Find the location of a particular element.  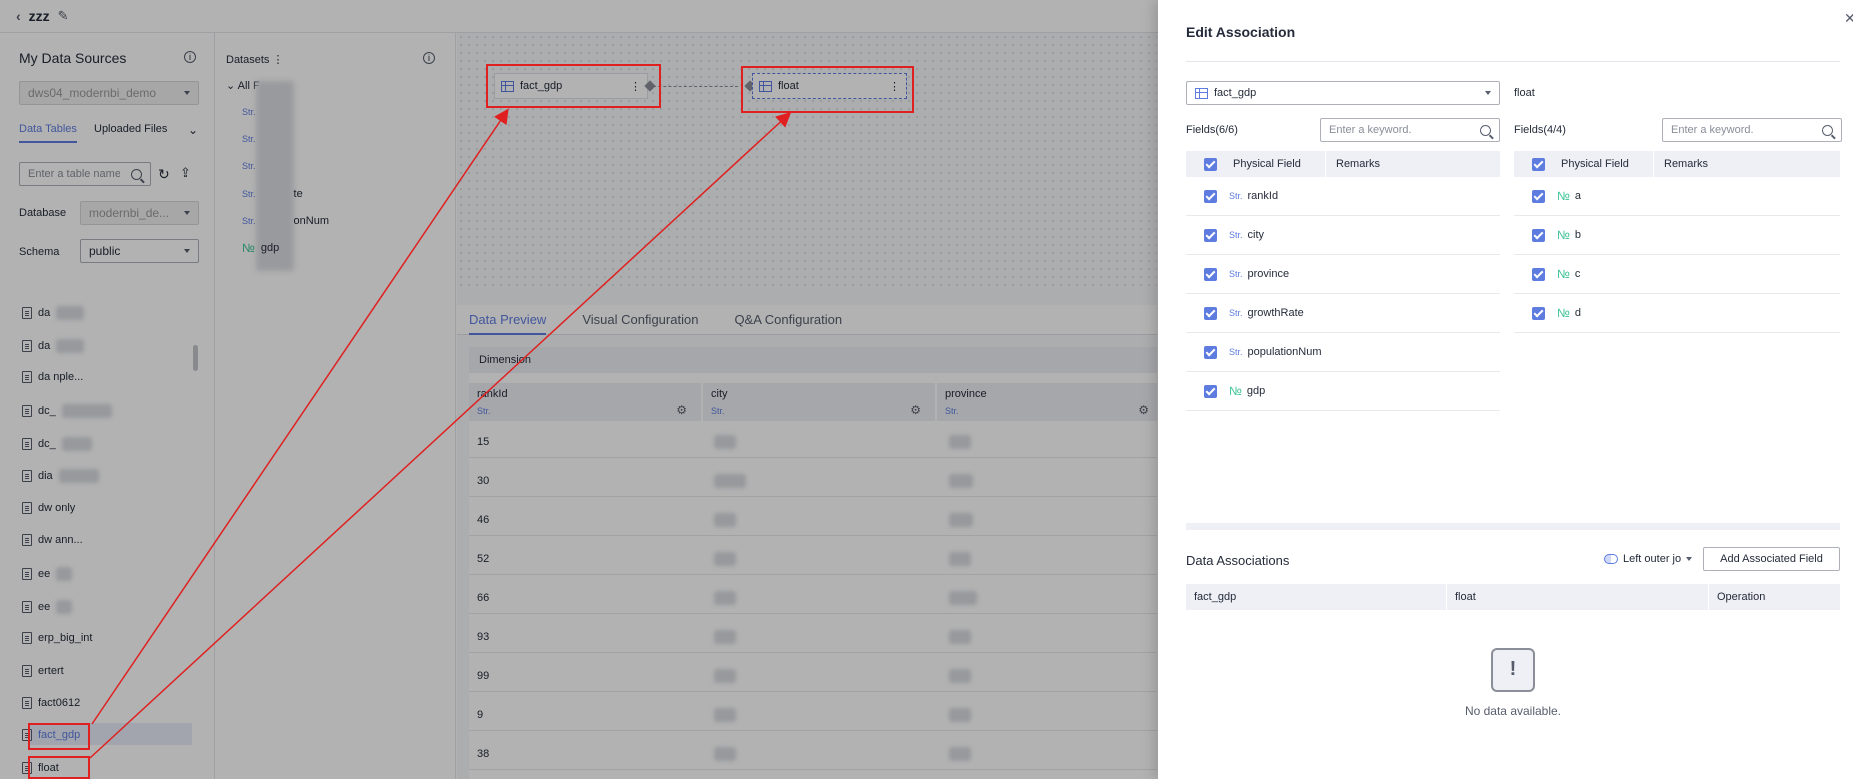

left-field-row: № gdp is located at coordinates (1343, 391).